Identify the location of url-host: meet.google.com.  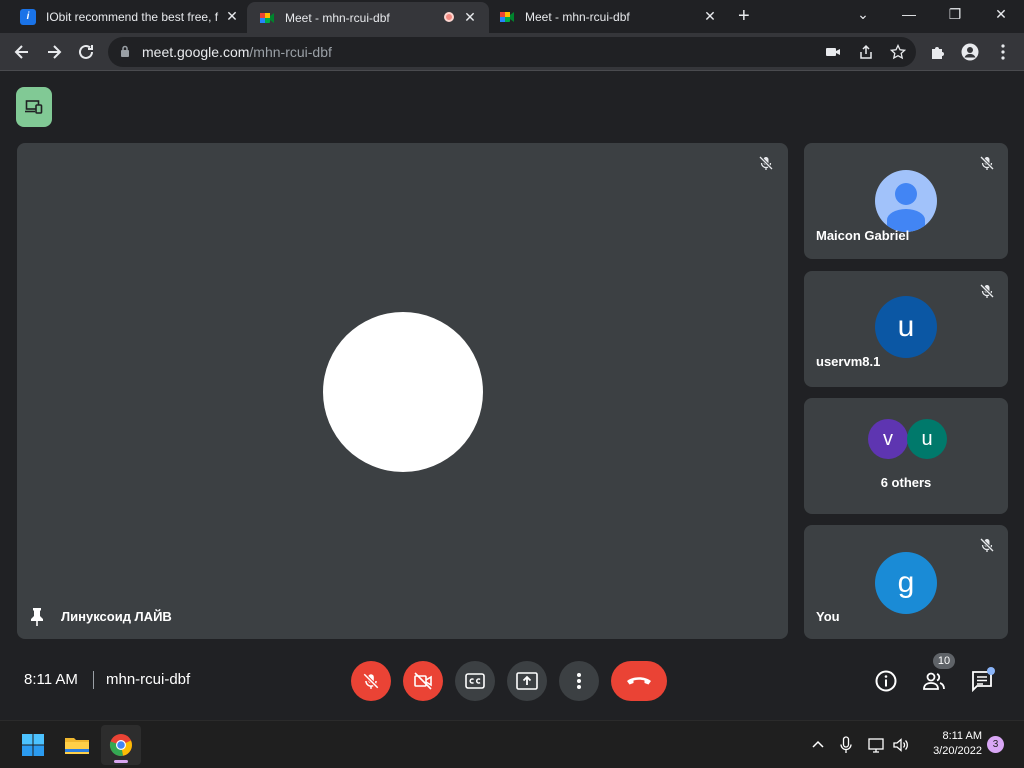
(196, 52).